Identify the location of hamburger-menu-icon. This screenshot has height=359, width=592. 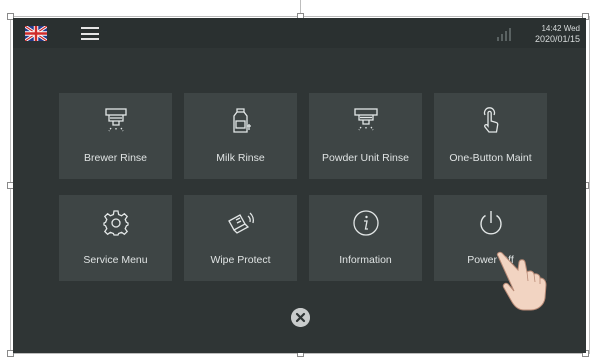
(90, 33).